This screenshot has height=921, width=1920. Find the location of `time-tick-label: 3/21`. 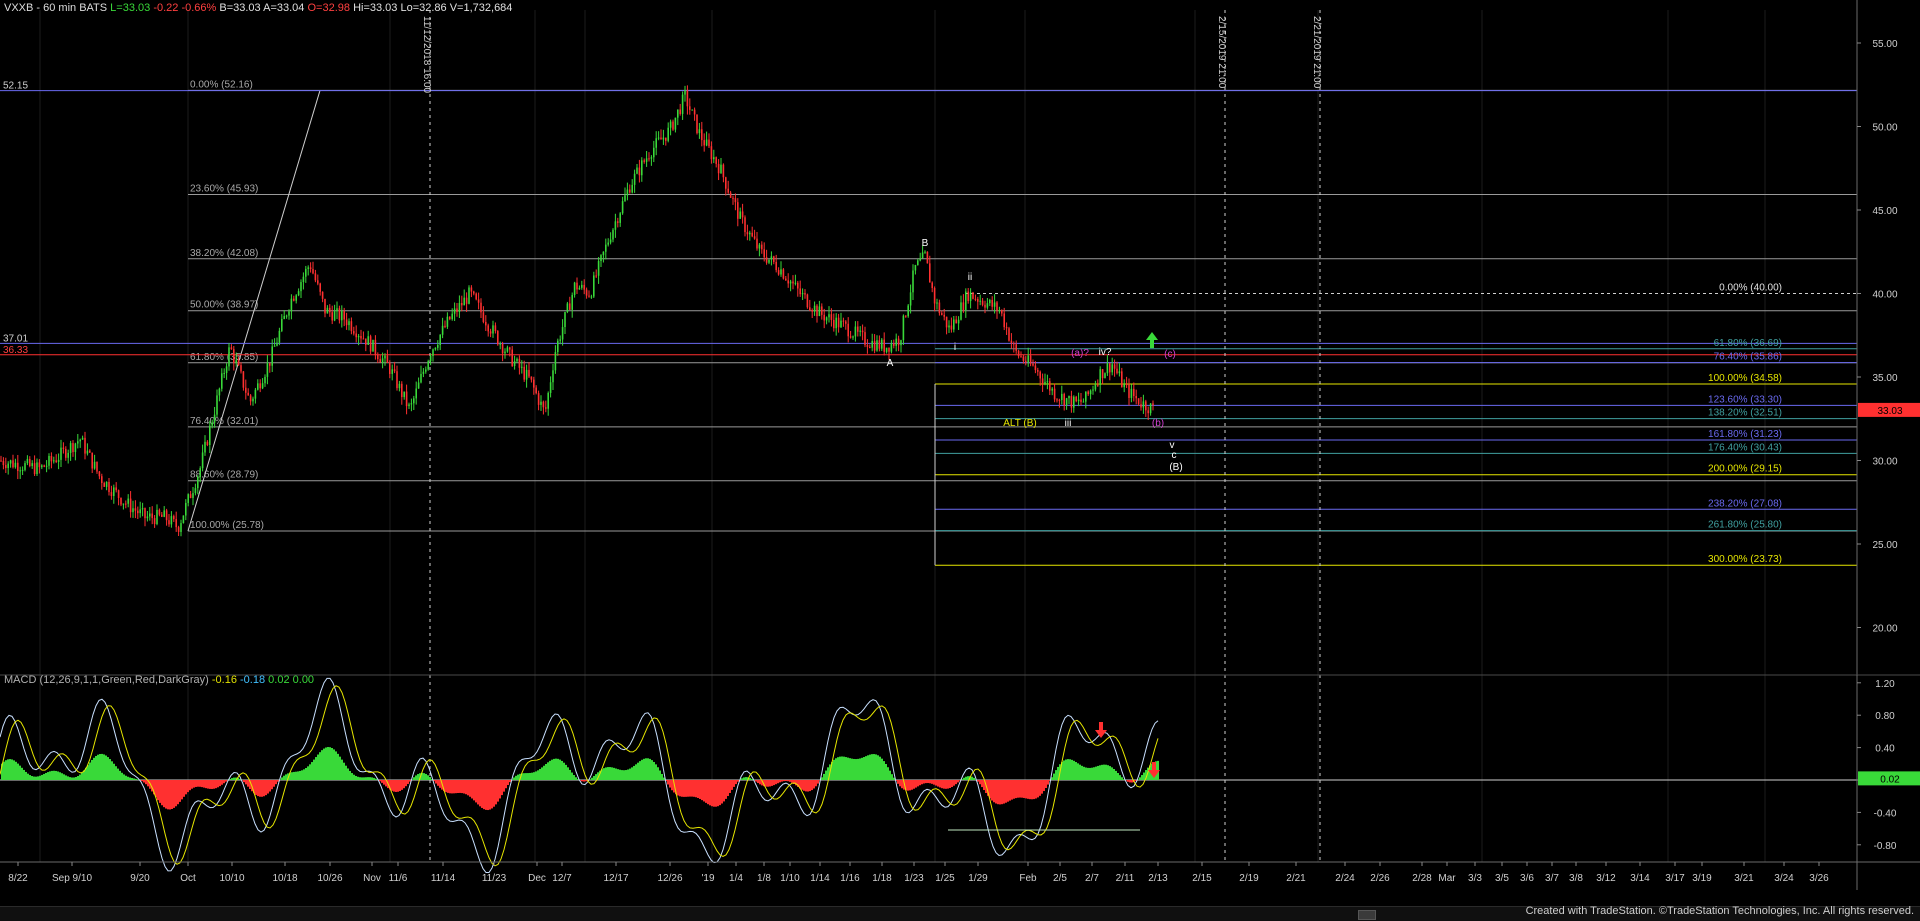

time-tick-label: 3/21 is located at coordinates (1744, 878).